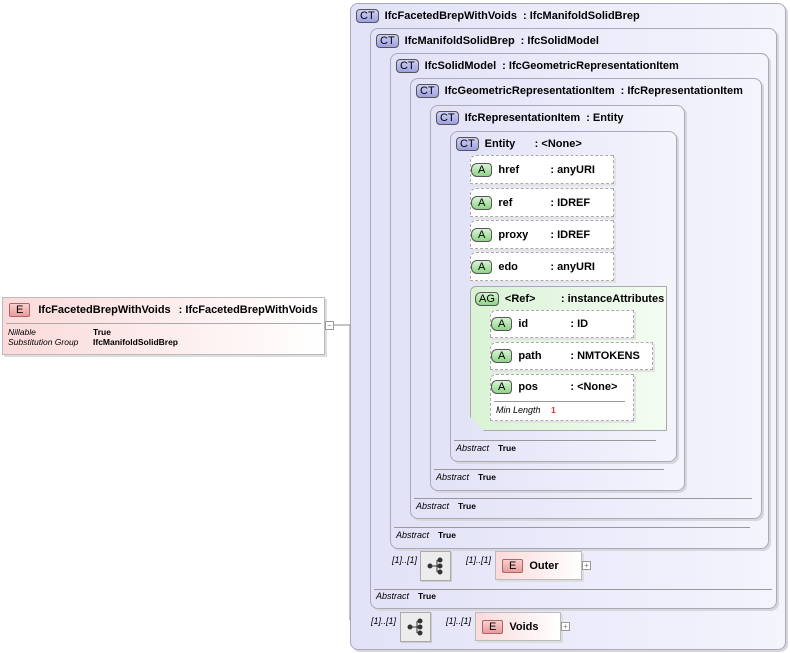 Image resolution: width=790 pixels, height=653 pixels. Describe the element at coordinates (542, 202) in the screenshot. I see `attribute-ref: Aref : IDREF` at that location.